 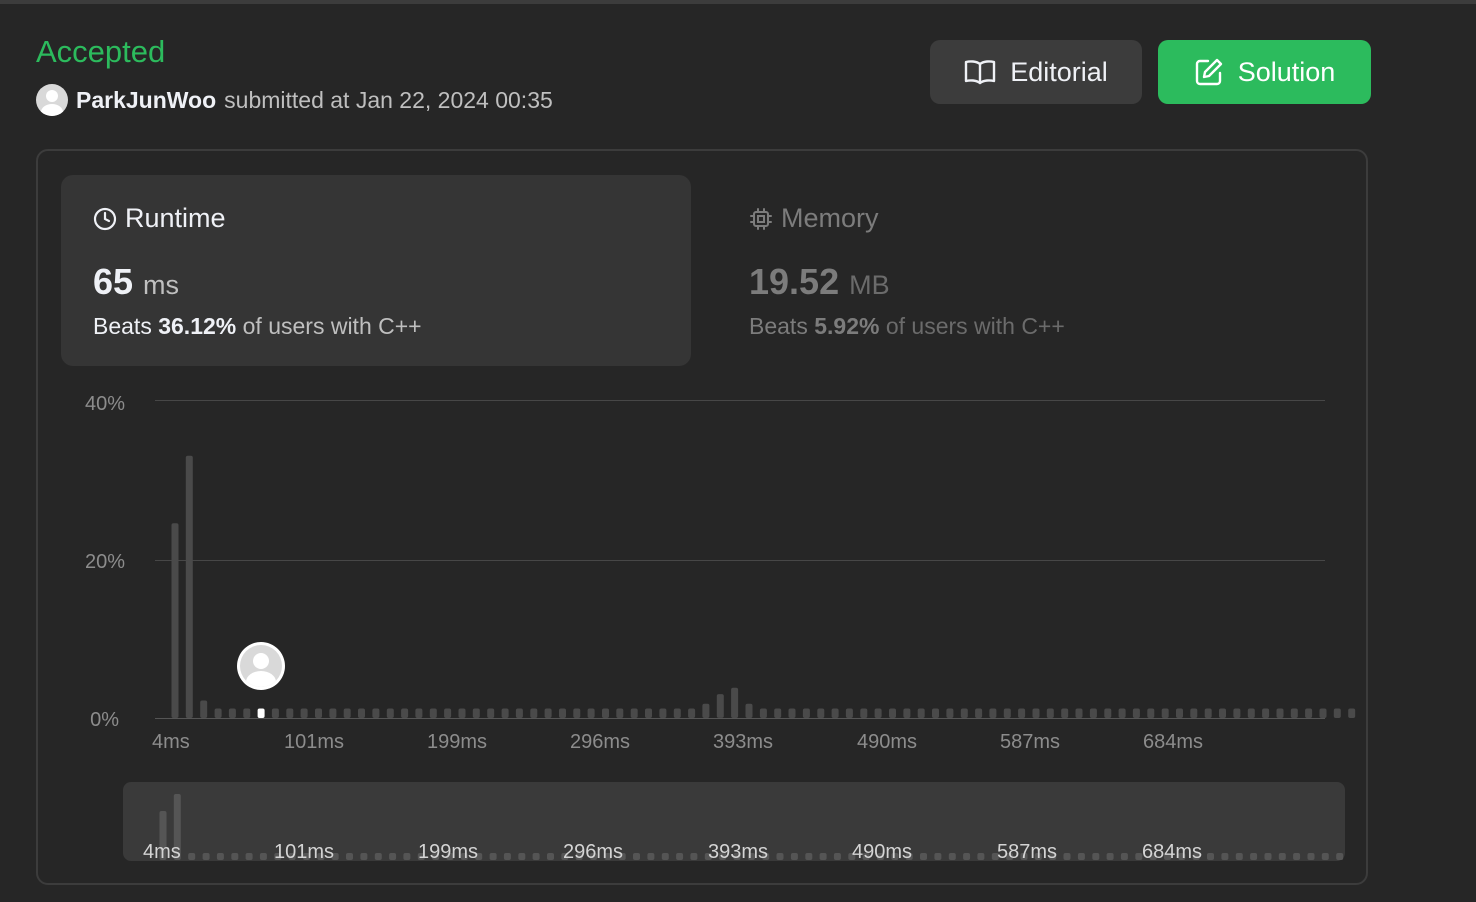 I want to click on navigator-tick-label: 199ms, so click(x=448, y=852).